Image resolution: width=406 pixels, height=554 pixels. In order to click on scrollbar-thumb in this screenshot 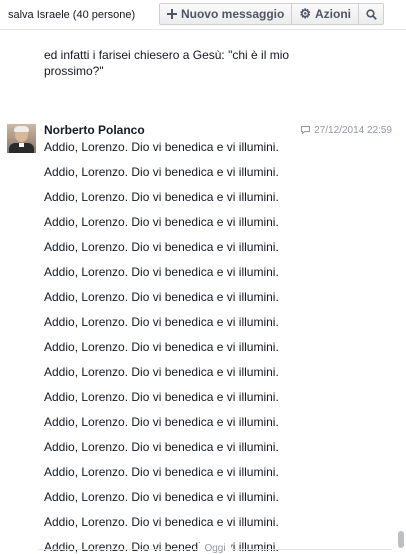, I will do `click(401, 539)`.